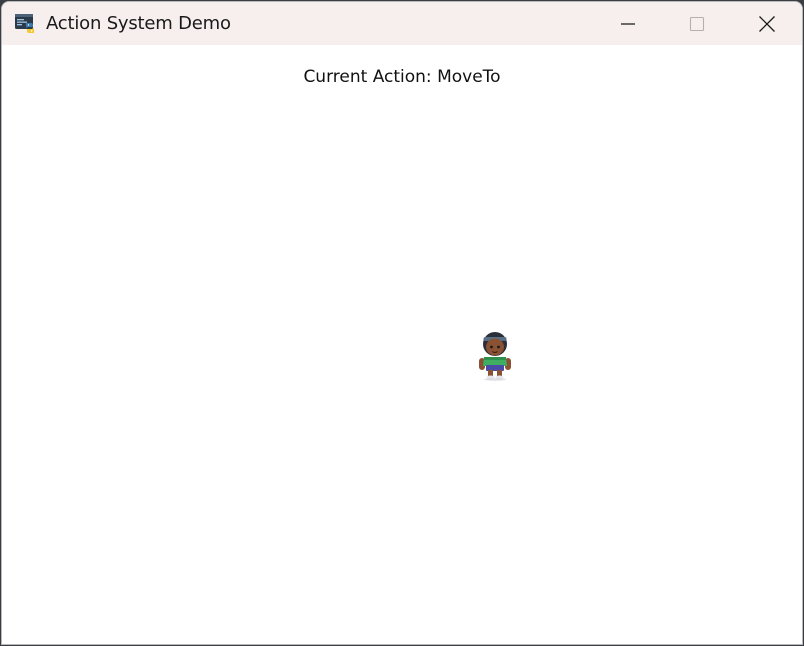  Describe the element at coordinates (495, 356) in the screenshot. I see `character-sprite` at that location.